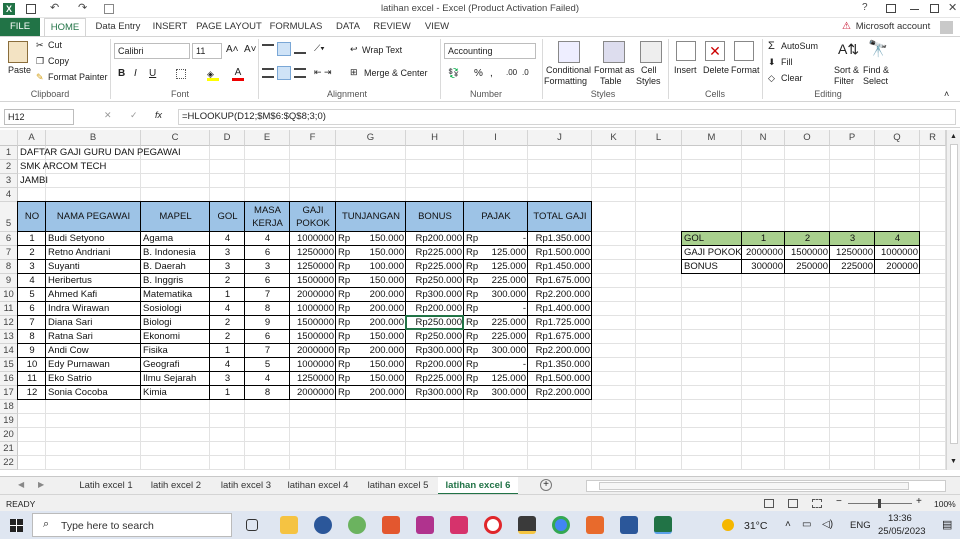 Image resolution: width=960 pixels, height=539 pixels. What do you see at coordinates (848, 49) in the screenshot?
I see `sort-filter-icon: A⇅` at bounding box center [848, 49].